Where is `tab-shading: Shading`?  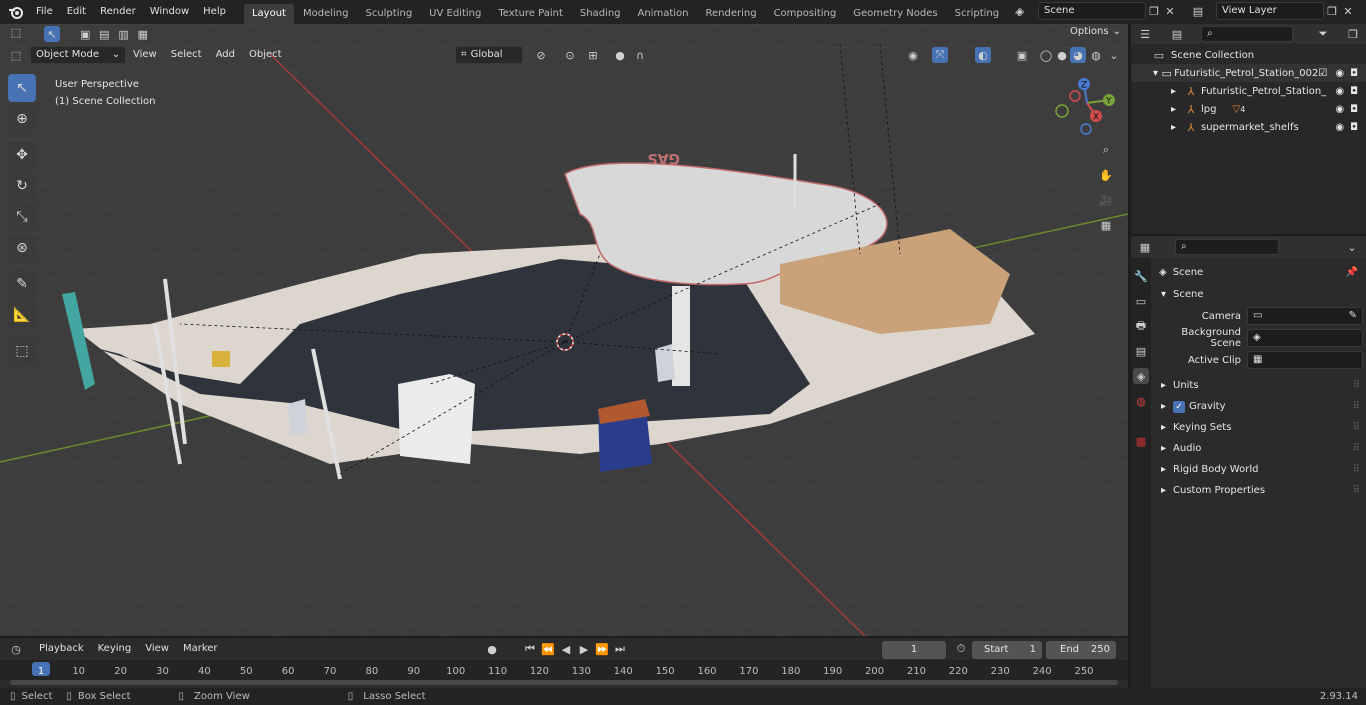
tab-shading: Shading is located at coordinates (600, 14).